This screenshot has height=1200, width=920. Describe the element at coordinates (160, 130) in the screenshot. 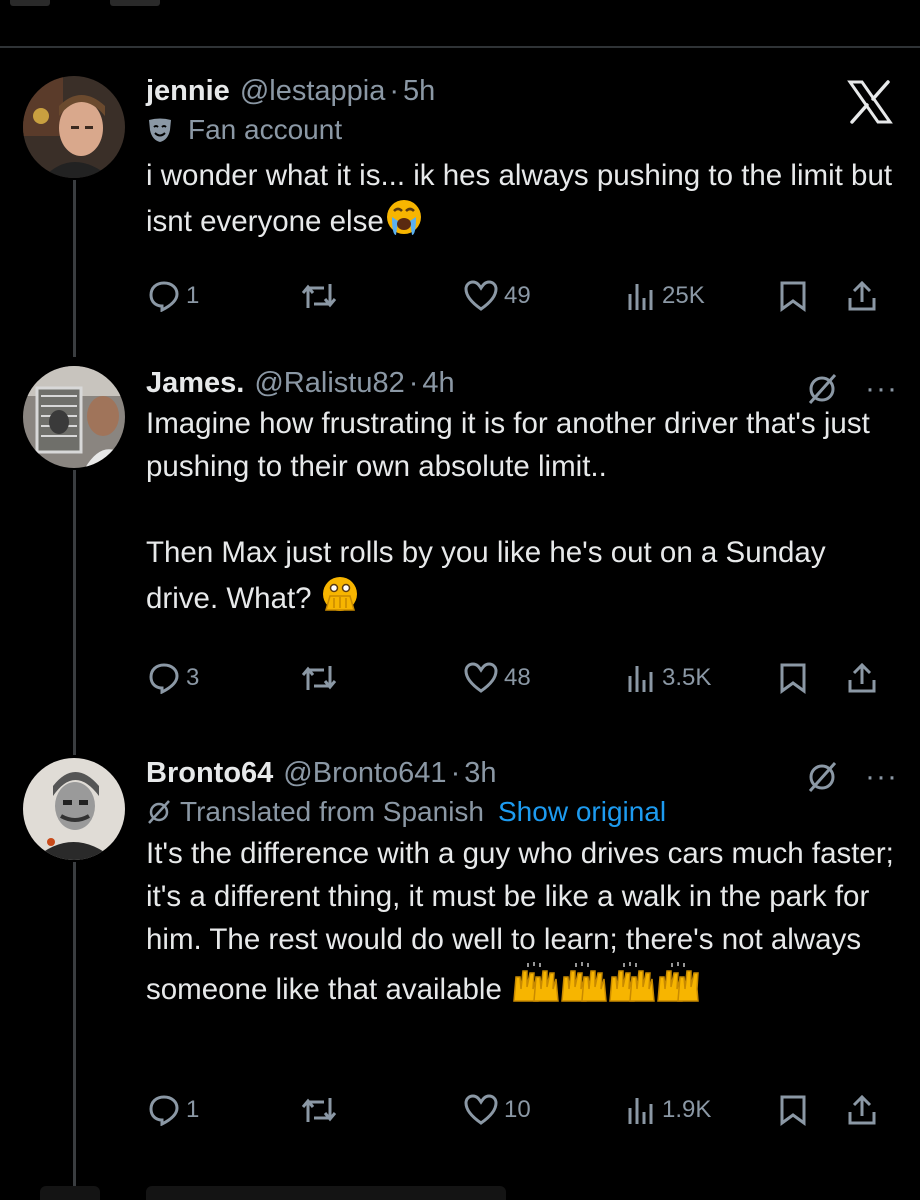

I see `theater-masks-icon` at that location.